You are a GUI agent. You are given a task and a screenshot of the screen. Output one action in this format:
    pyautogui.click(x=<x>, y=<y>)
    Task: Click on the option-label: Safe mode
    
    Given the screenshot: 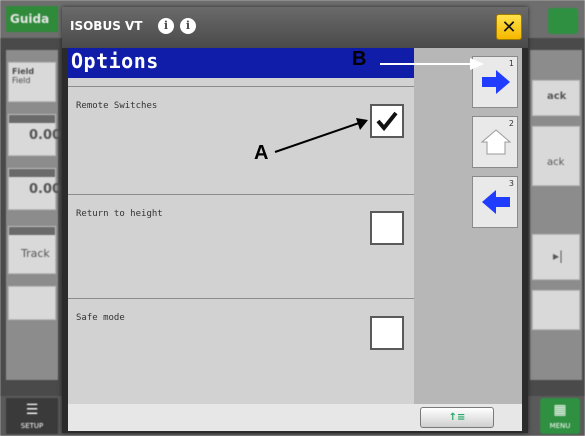 What is the action you would take?
    pyautogui.click(x=100, y=318)
    